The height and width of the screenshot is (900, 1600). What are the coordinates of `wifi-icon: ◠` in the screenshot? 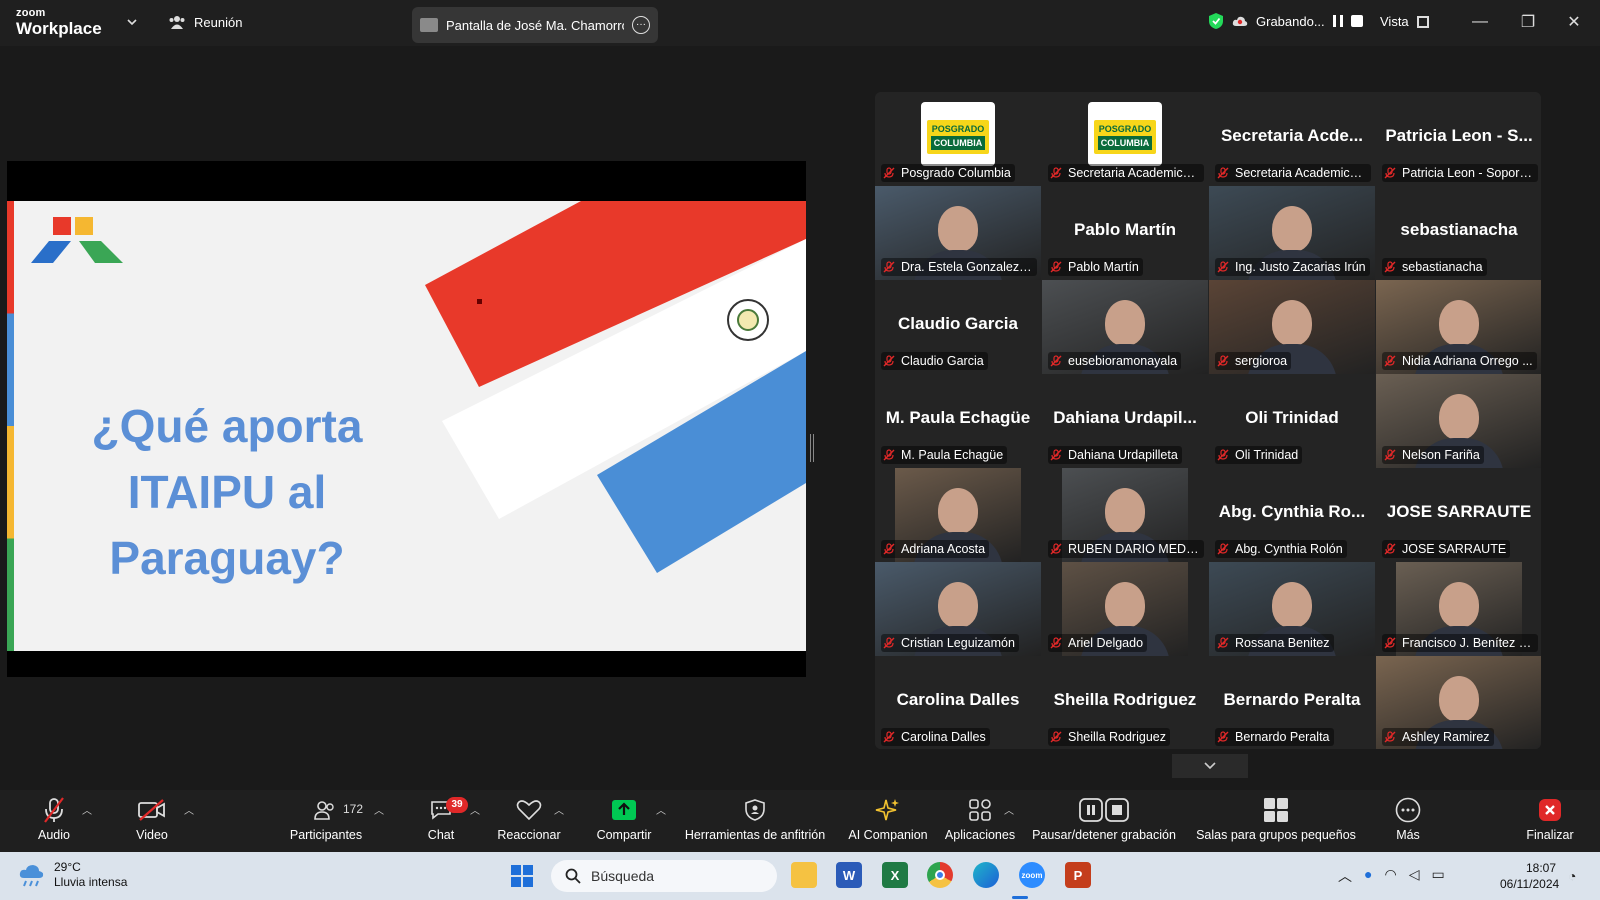 It's located at (1390, 876).